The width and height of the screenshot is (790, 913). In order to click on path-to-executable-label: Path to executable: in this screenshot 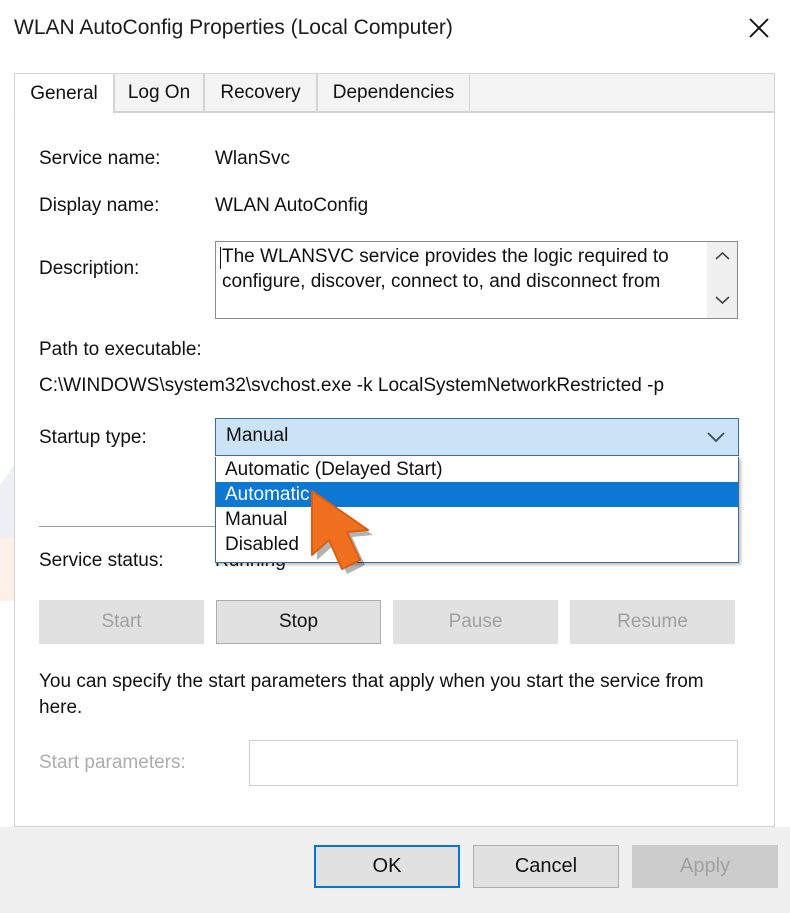, I will do `click(120, 349)`.